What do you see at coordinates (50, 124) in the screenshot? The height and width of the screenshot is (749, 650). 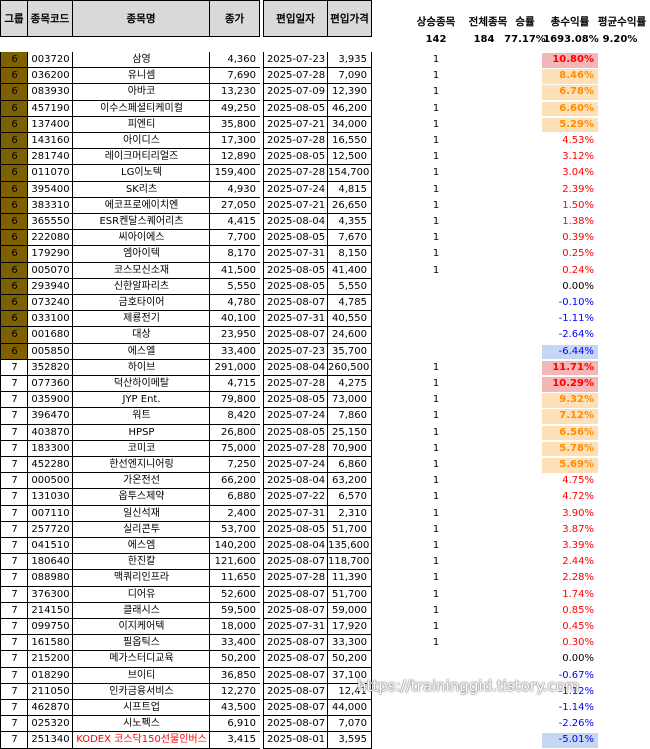 I see `cell-code: 137400` at bounding box center [50, 124].